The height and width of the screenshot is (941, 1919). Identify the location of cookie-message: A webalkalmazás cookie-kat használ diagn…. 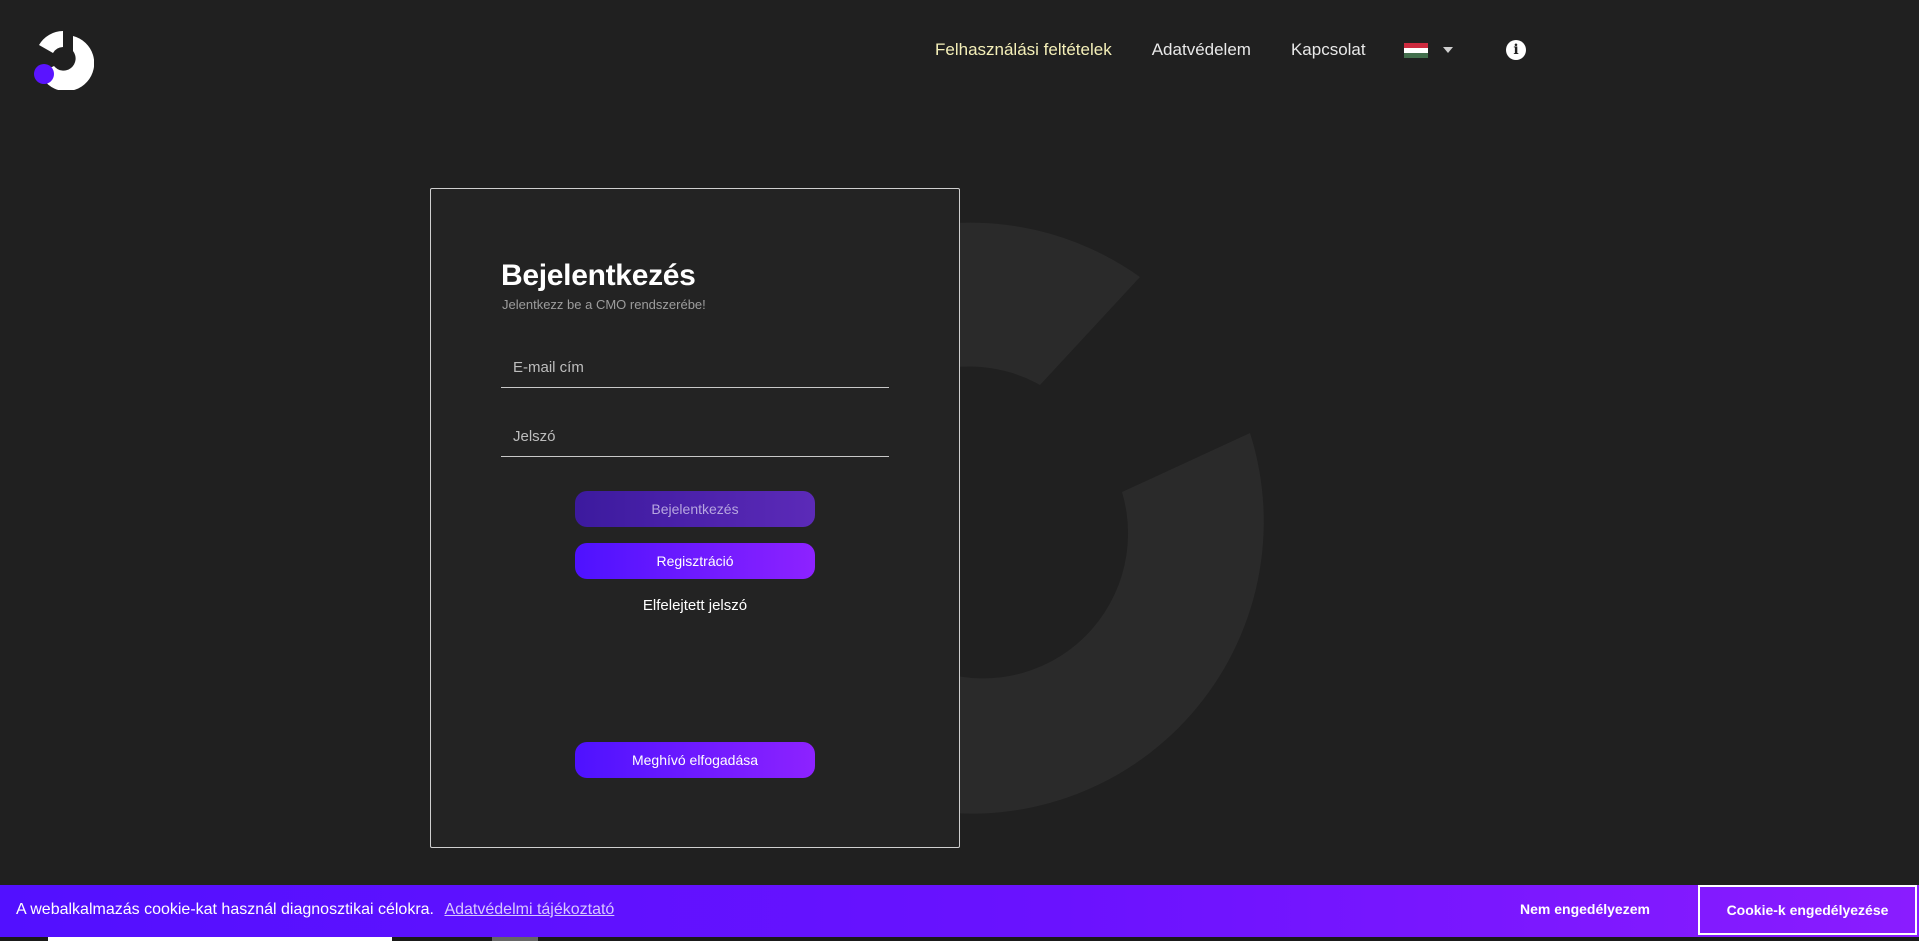
(315, 910).